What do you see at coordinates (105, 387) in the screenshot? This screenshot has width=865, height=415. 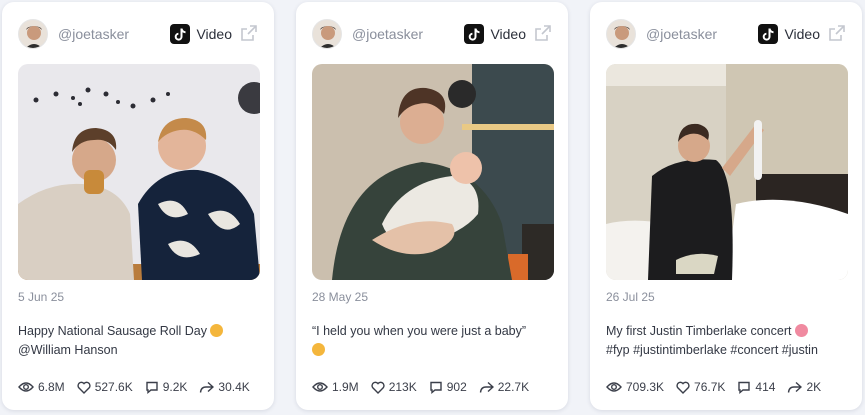 I see `likes-stat: 527.6K` at bounding box center [105, 387].